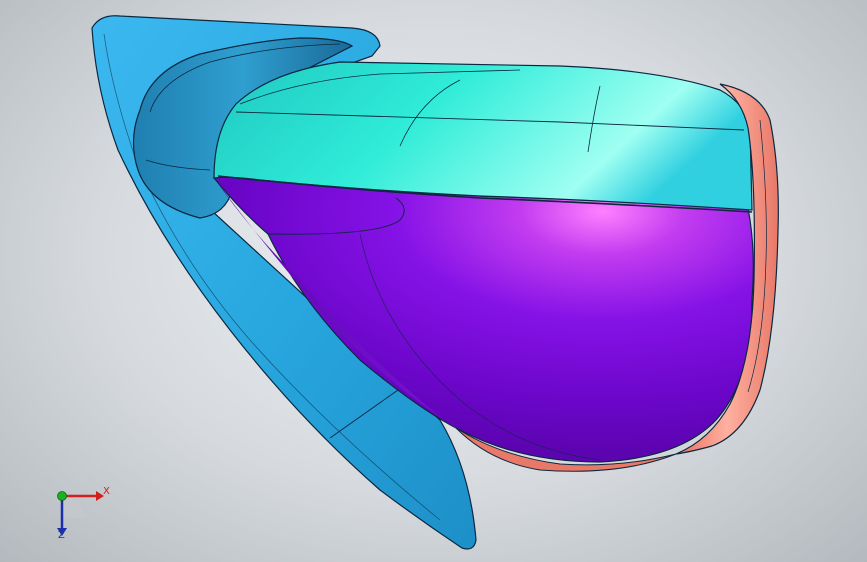  I want to click on z-axis-label: Z, so click(61, 535).